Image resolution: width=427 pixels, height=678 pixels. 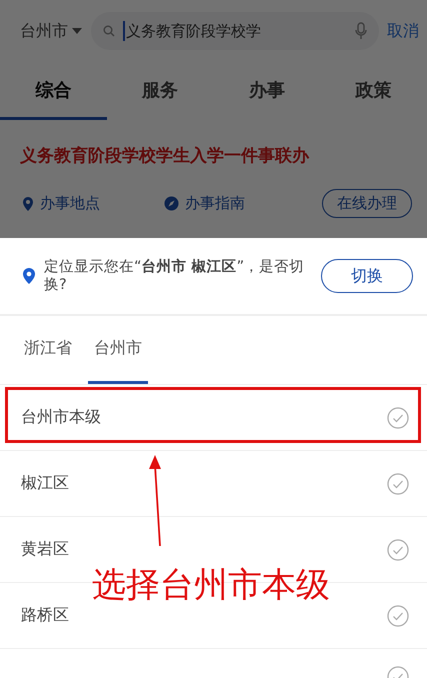 What do you see at coordinates (175, 276) in the screenshot?
I see `location-prompt: 定位显示您在“台州市 椒江区”，是否切换?` at bounding box center [175, 276].